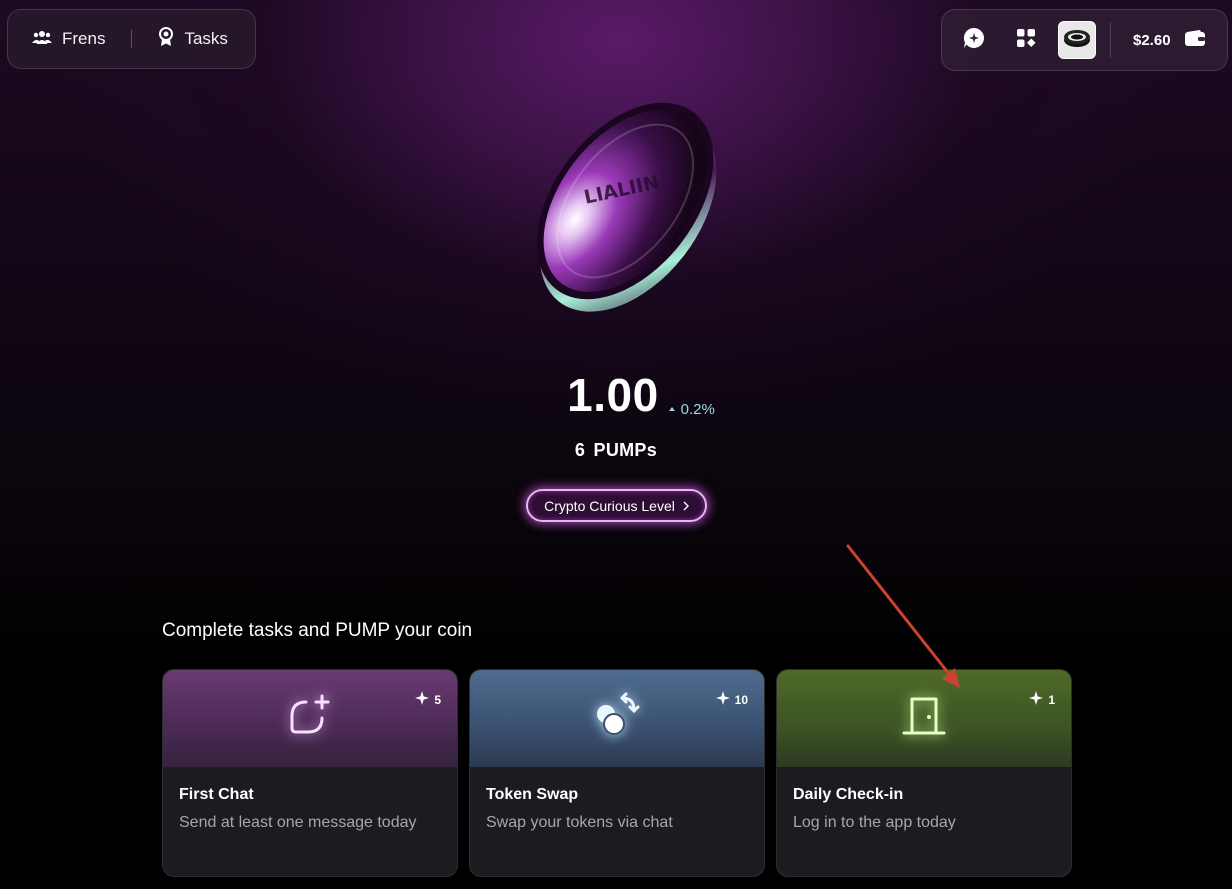  I want to click on nav-frens-label: Frens, so click(84, 38).